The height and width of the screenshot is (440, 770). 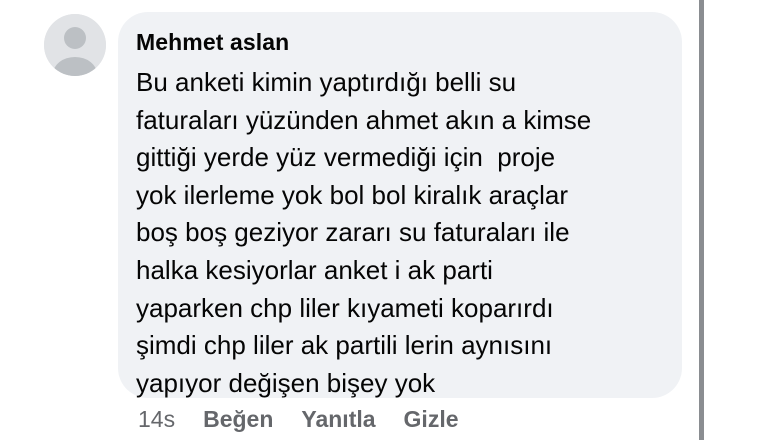 I want to click on avatar, so click(x=75, y=45).